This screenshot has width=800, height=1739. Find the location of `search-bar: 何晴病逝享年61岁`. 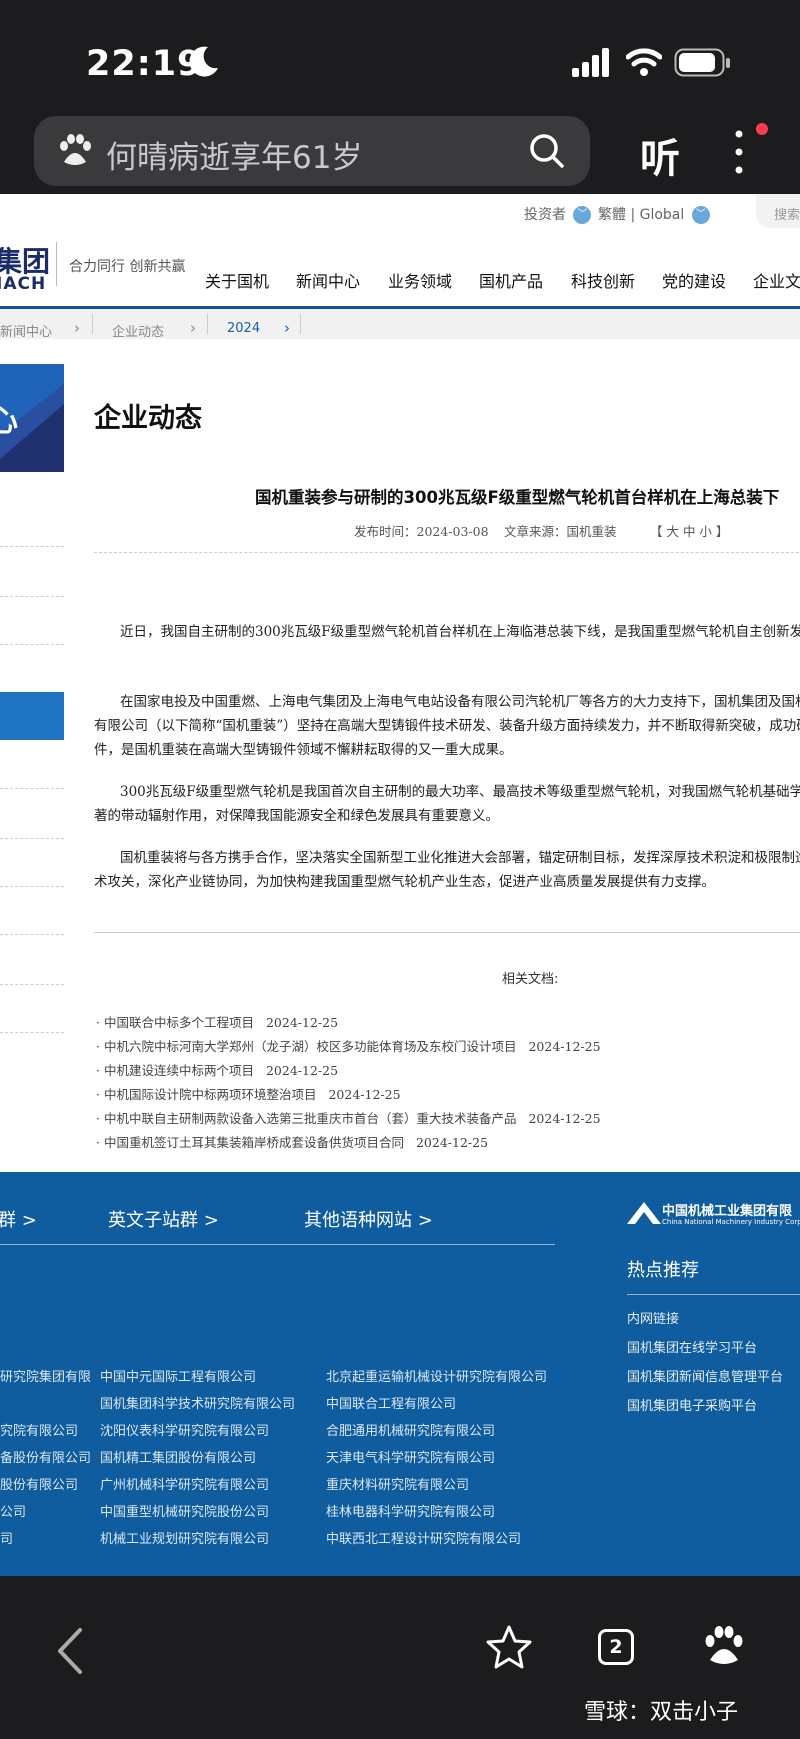

search-bar: 何晴病逝享年61岁 is located at coordinates (312, 151).